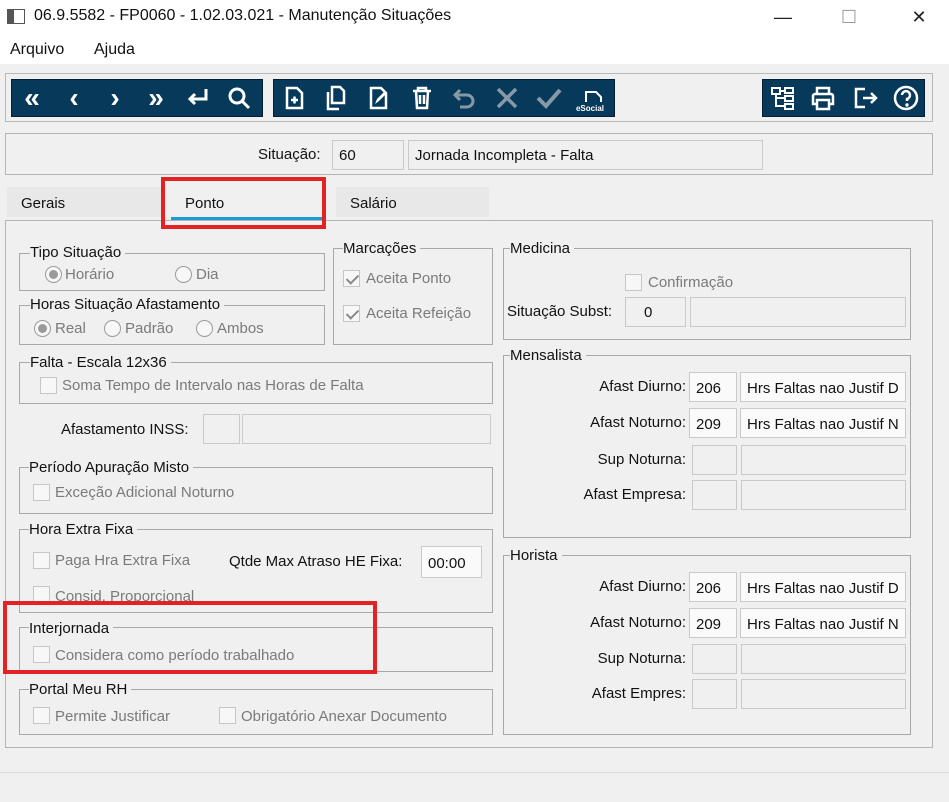 This screenshot has width=949, height=802. Describe the element at coordinates (409, 278) in the screenshot. I see `aceita-ponto-label: Aceita Ponto` at that location.